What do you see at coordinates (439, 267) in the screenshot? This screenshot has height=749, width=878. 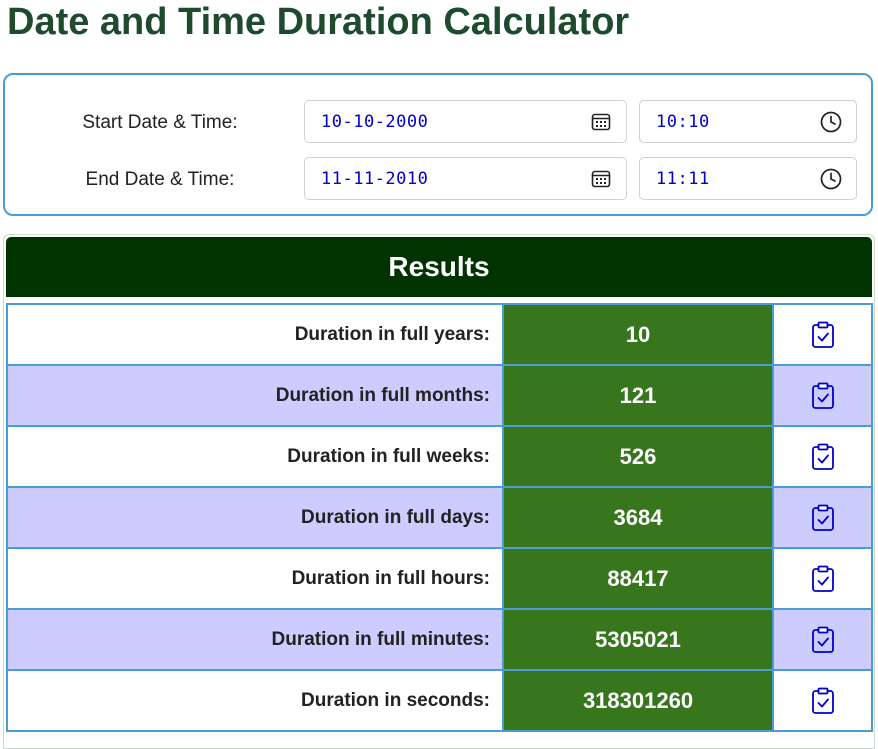 I see `results-header: Results` at bounding box center [439, 267].